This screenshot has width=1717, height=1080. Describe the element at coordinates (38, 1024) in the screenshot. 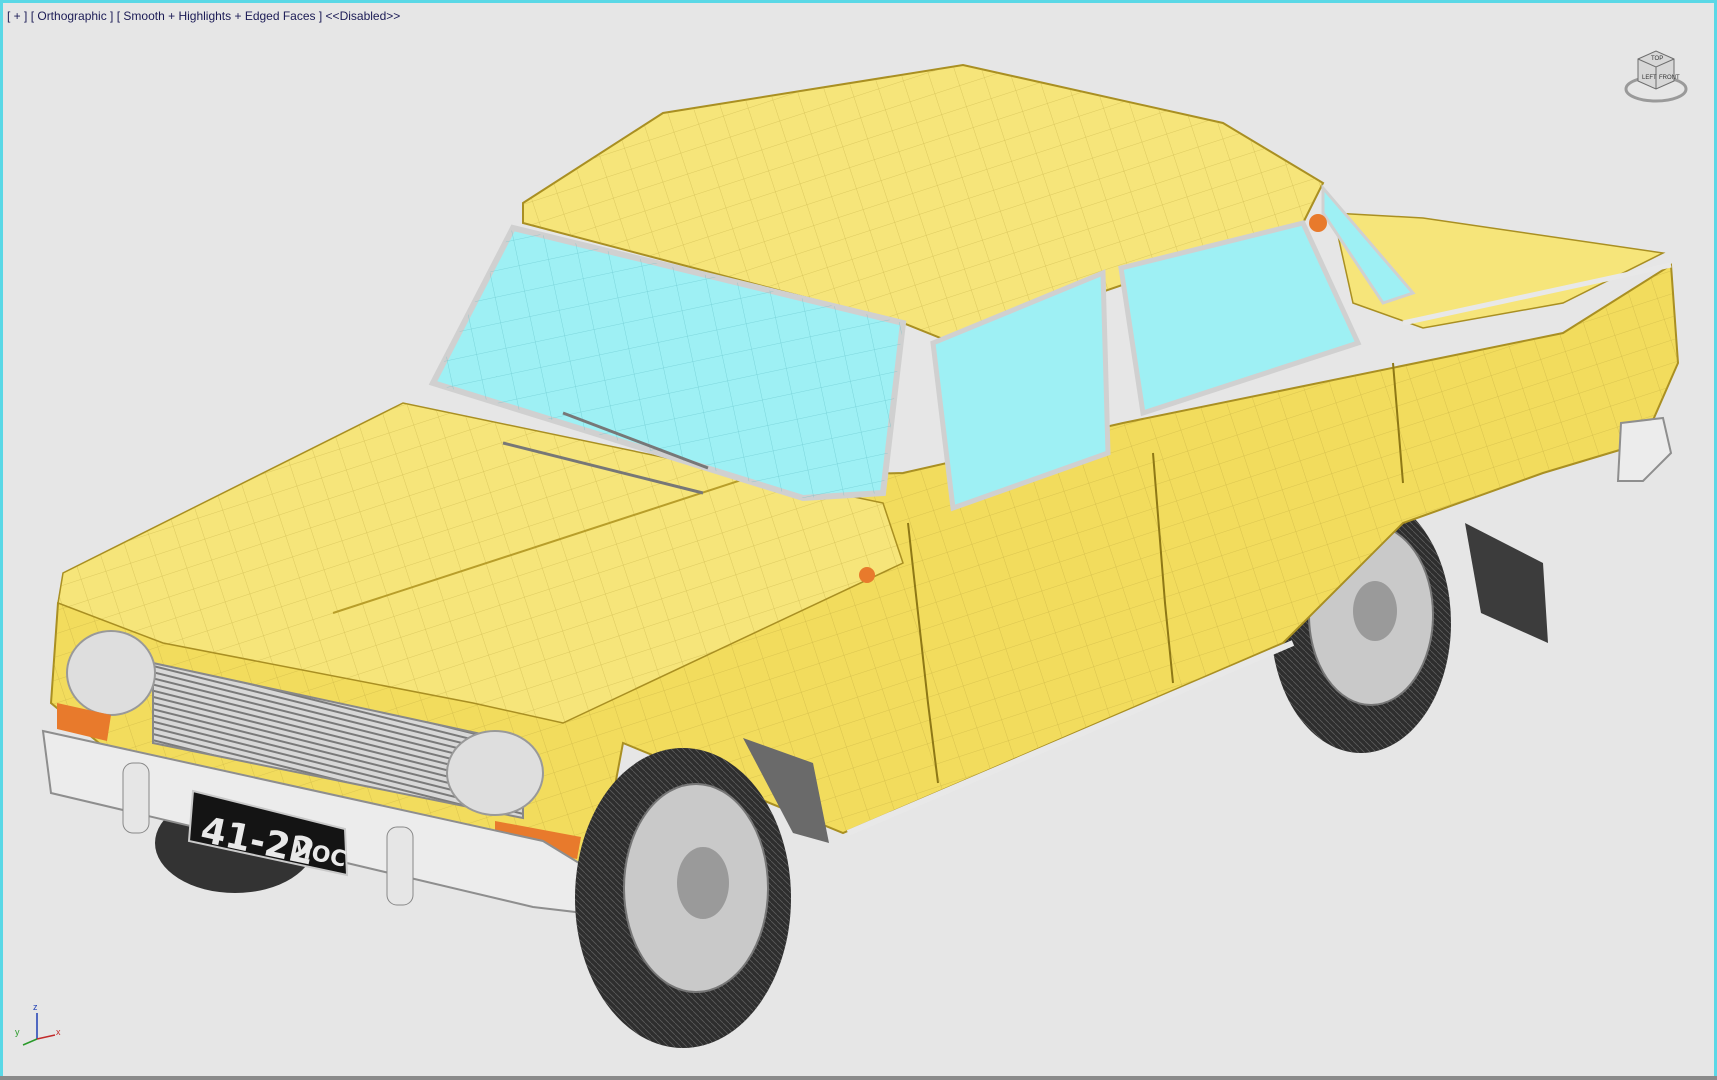

I see `axis-tripod: z x y` at that location.